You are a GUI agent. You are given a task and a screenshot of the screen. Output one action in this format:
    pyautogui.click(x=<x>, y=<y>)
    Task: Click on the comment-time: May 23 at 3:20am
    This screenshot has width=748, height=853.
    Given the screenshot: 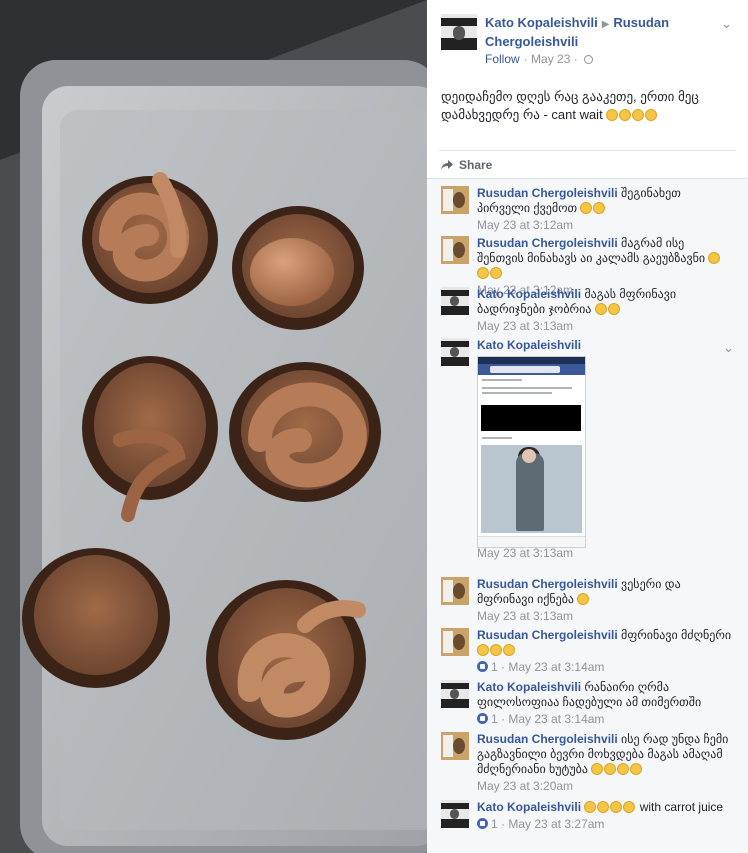 What is the action you would take?
    pyautogui.click(x=604, y=786)
    